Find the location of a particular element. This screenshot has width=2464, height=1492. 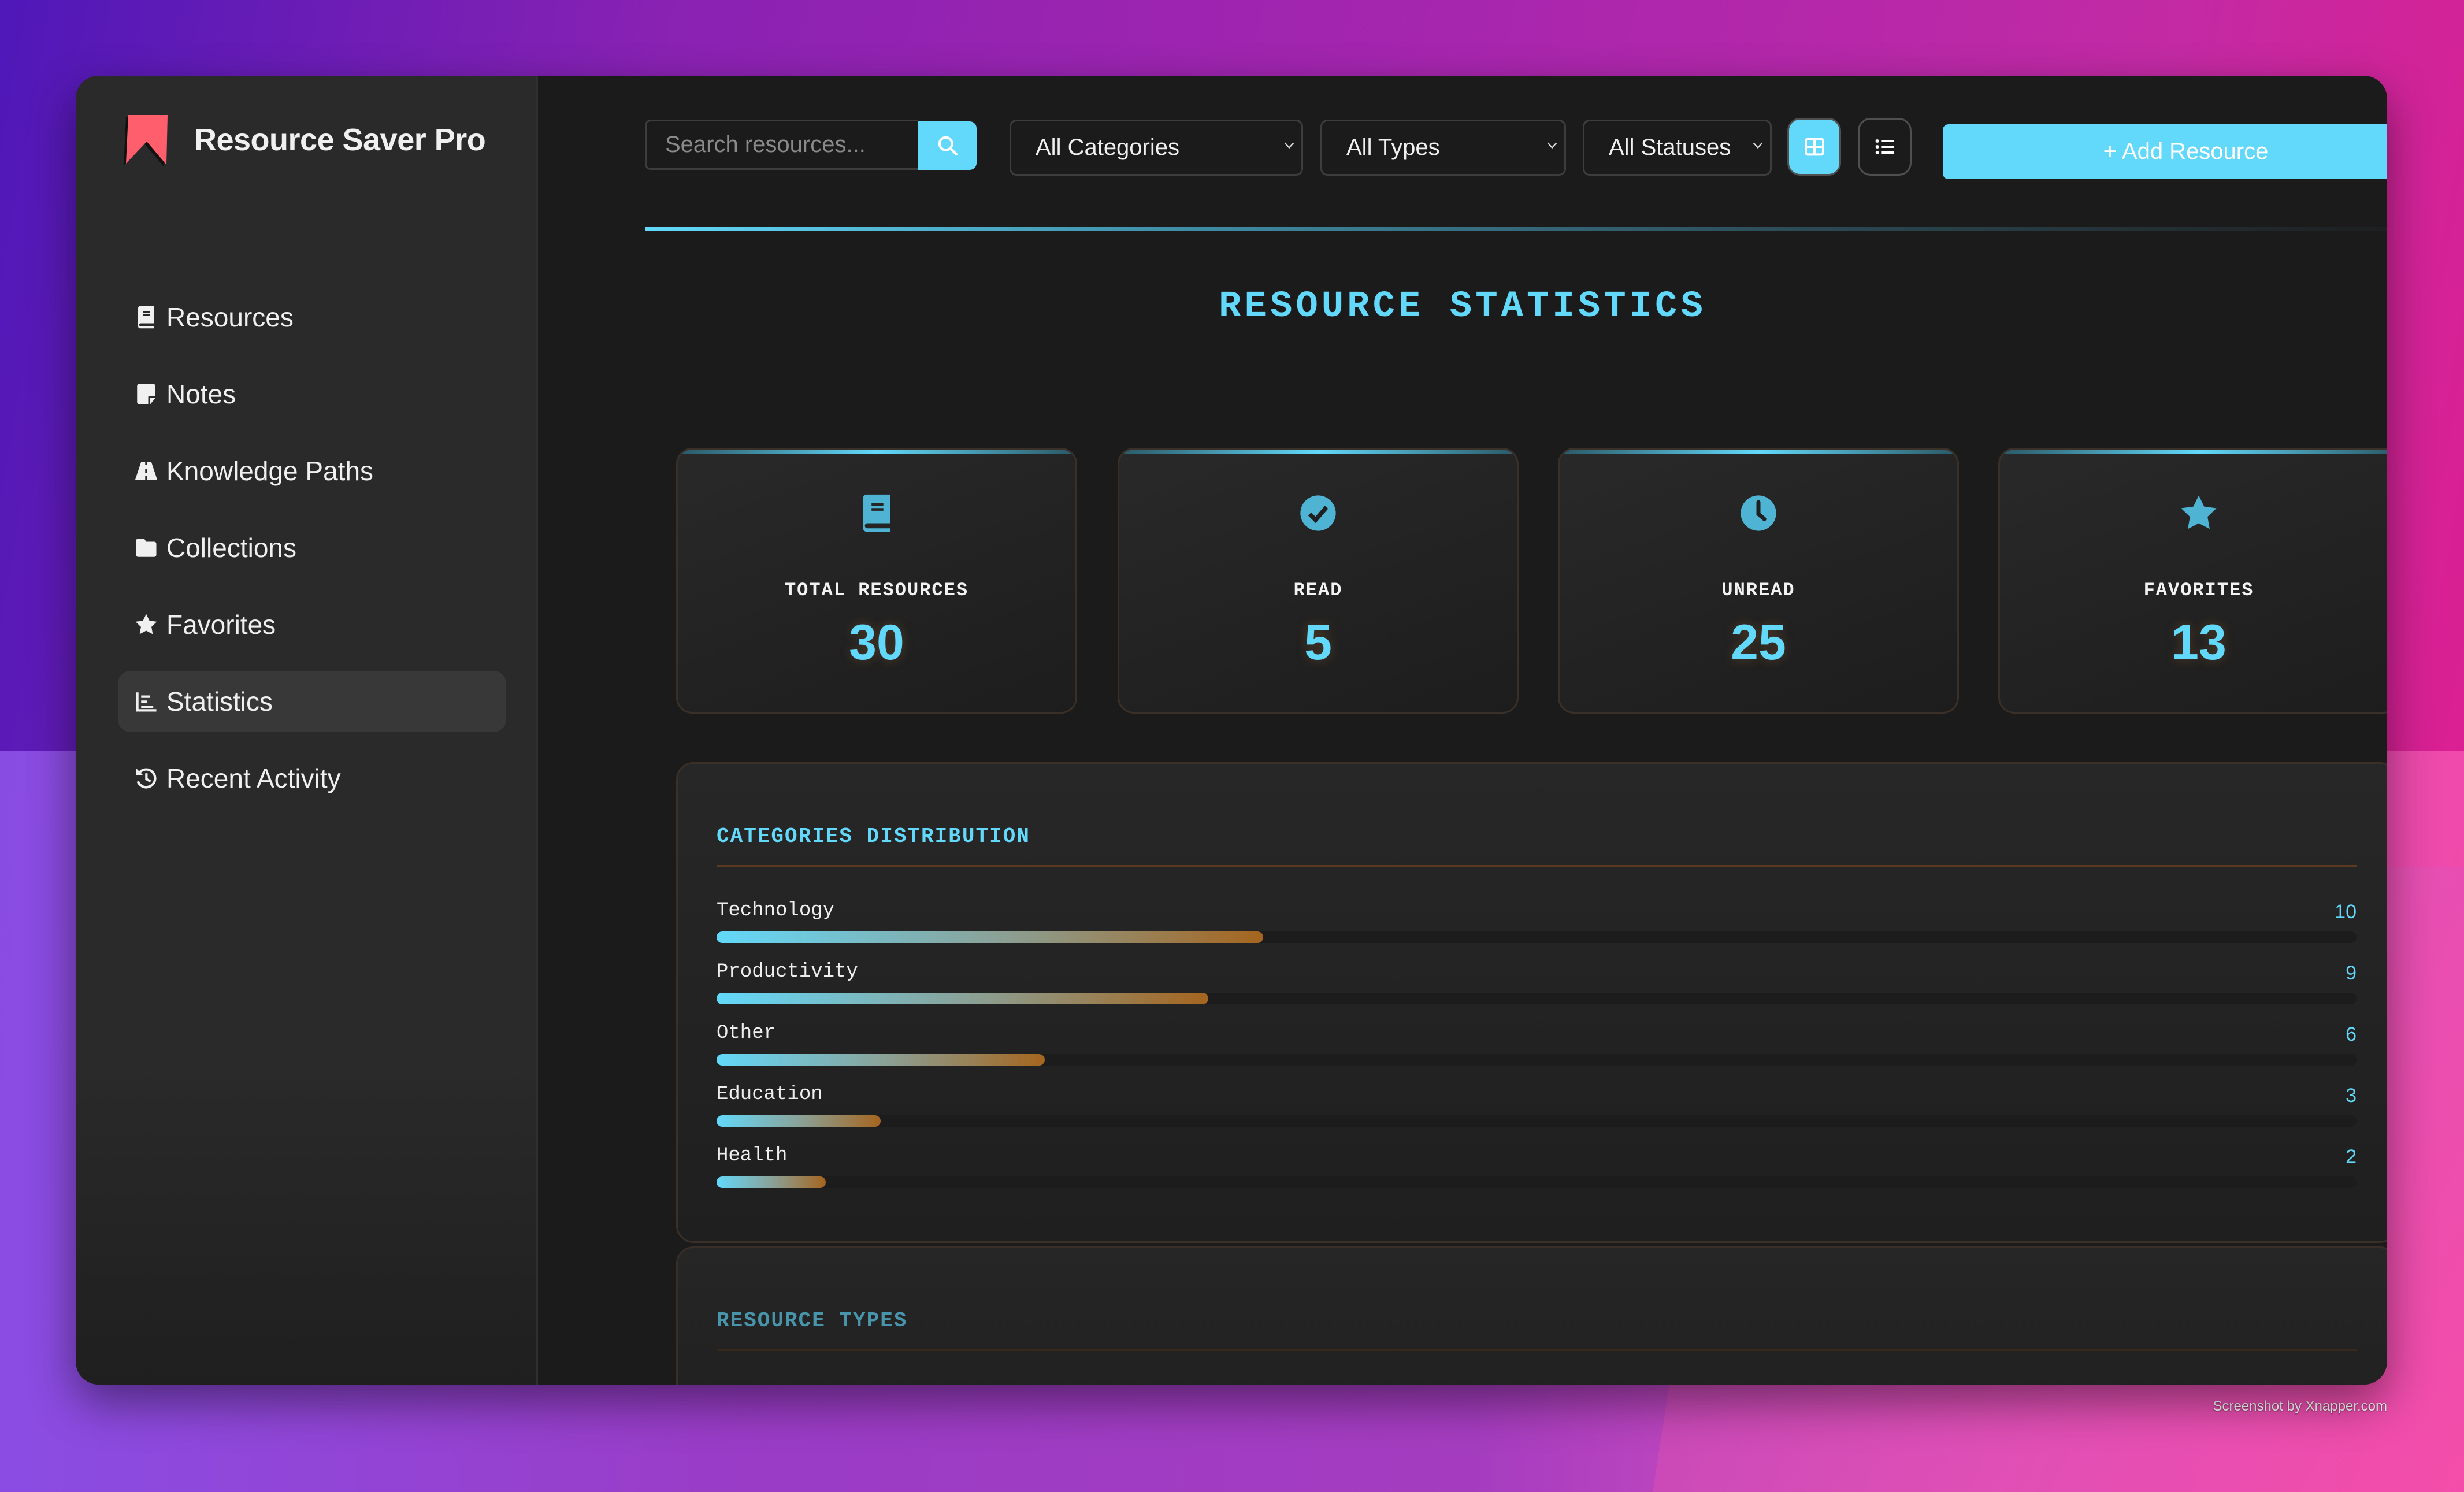

stat-card-total-resources: TOTAL RESOURCES 30 is located at coordinates (876, 581).